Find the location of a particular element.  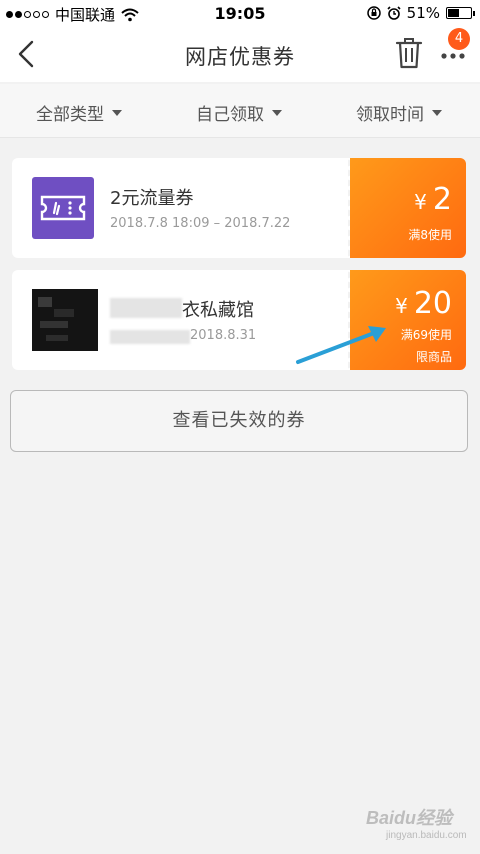

shop-logo is located at coordinates (65, 320).